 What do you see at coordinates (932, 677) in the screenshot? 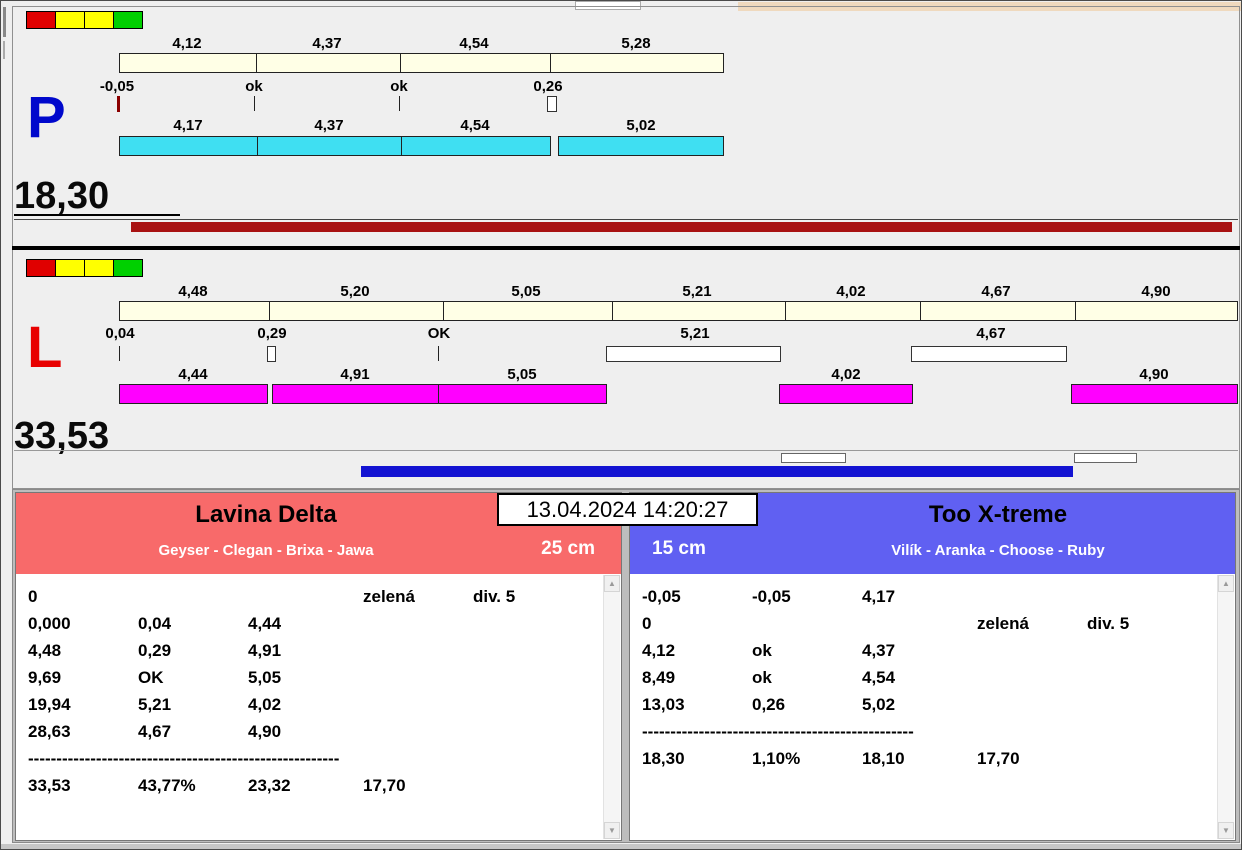
I see `result-row: 8,49 ok 4,54` at bounding box center [932, 677].